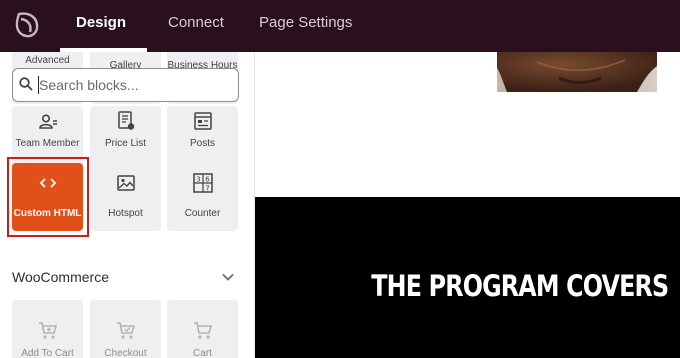 Image resolution: width=680 pixels, height=358 pixels. I want to click on block-label: Team Member, so click(47, 143).